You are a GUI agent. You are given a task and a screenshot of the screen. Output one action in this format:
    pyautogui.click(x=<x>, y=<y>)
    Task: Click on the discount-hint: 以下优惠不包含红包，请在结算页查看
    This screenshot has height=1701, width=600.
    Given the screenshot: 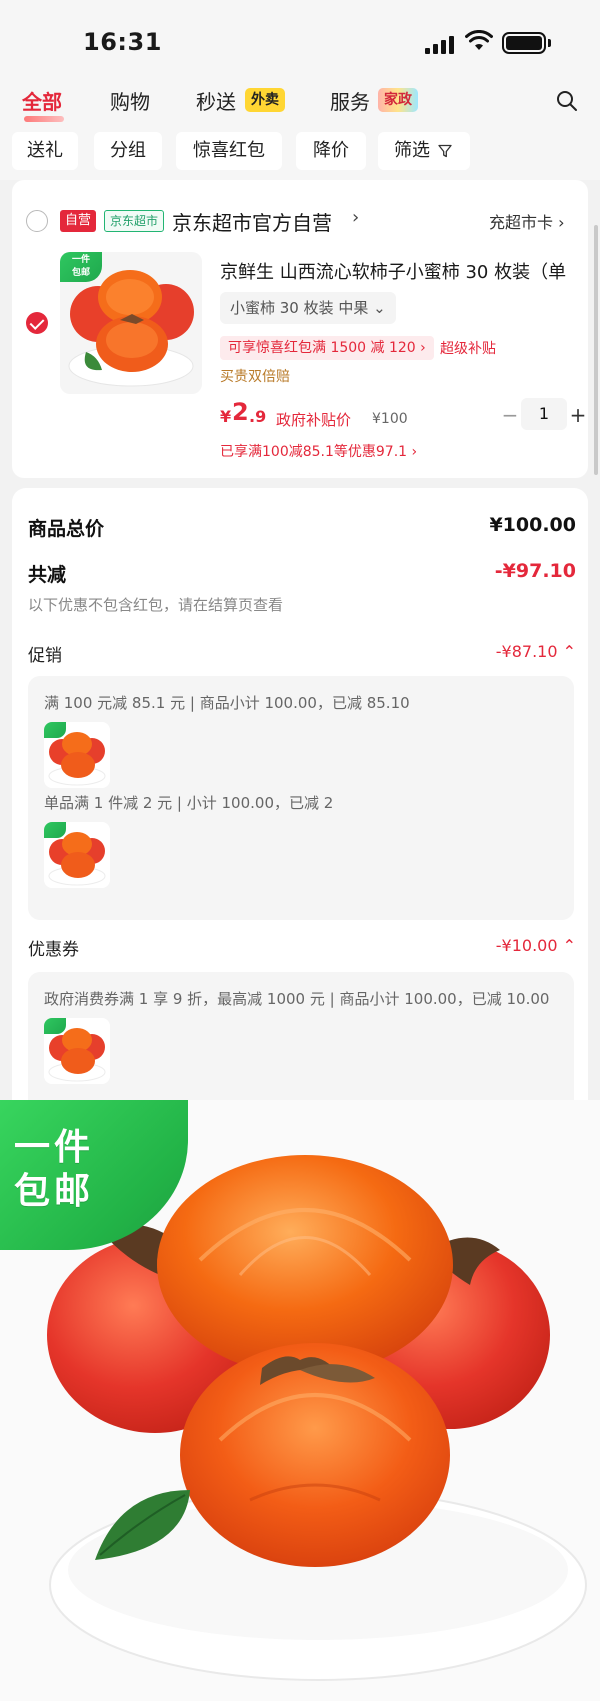 What is the action you would take?
    pyautogui.click(x=156, y=605)
    